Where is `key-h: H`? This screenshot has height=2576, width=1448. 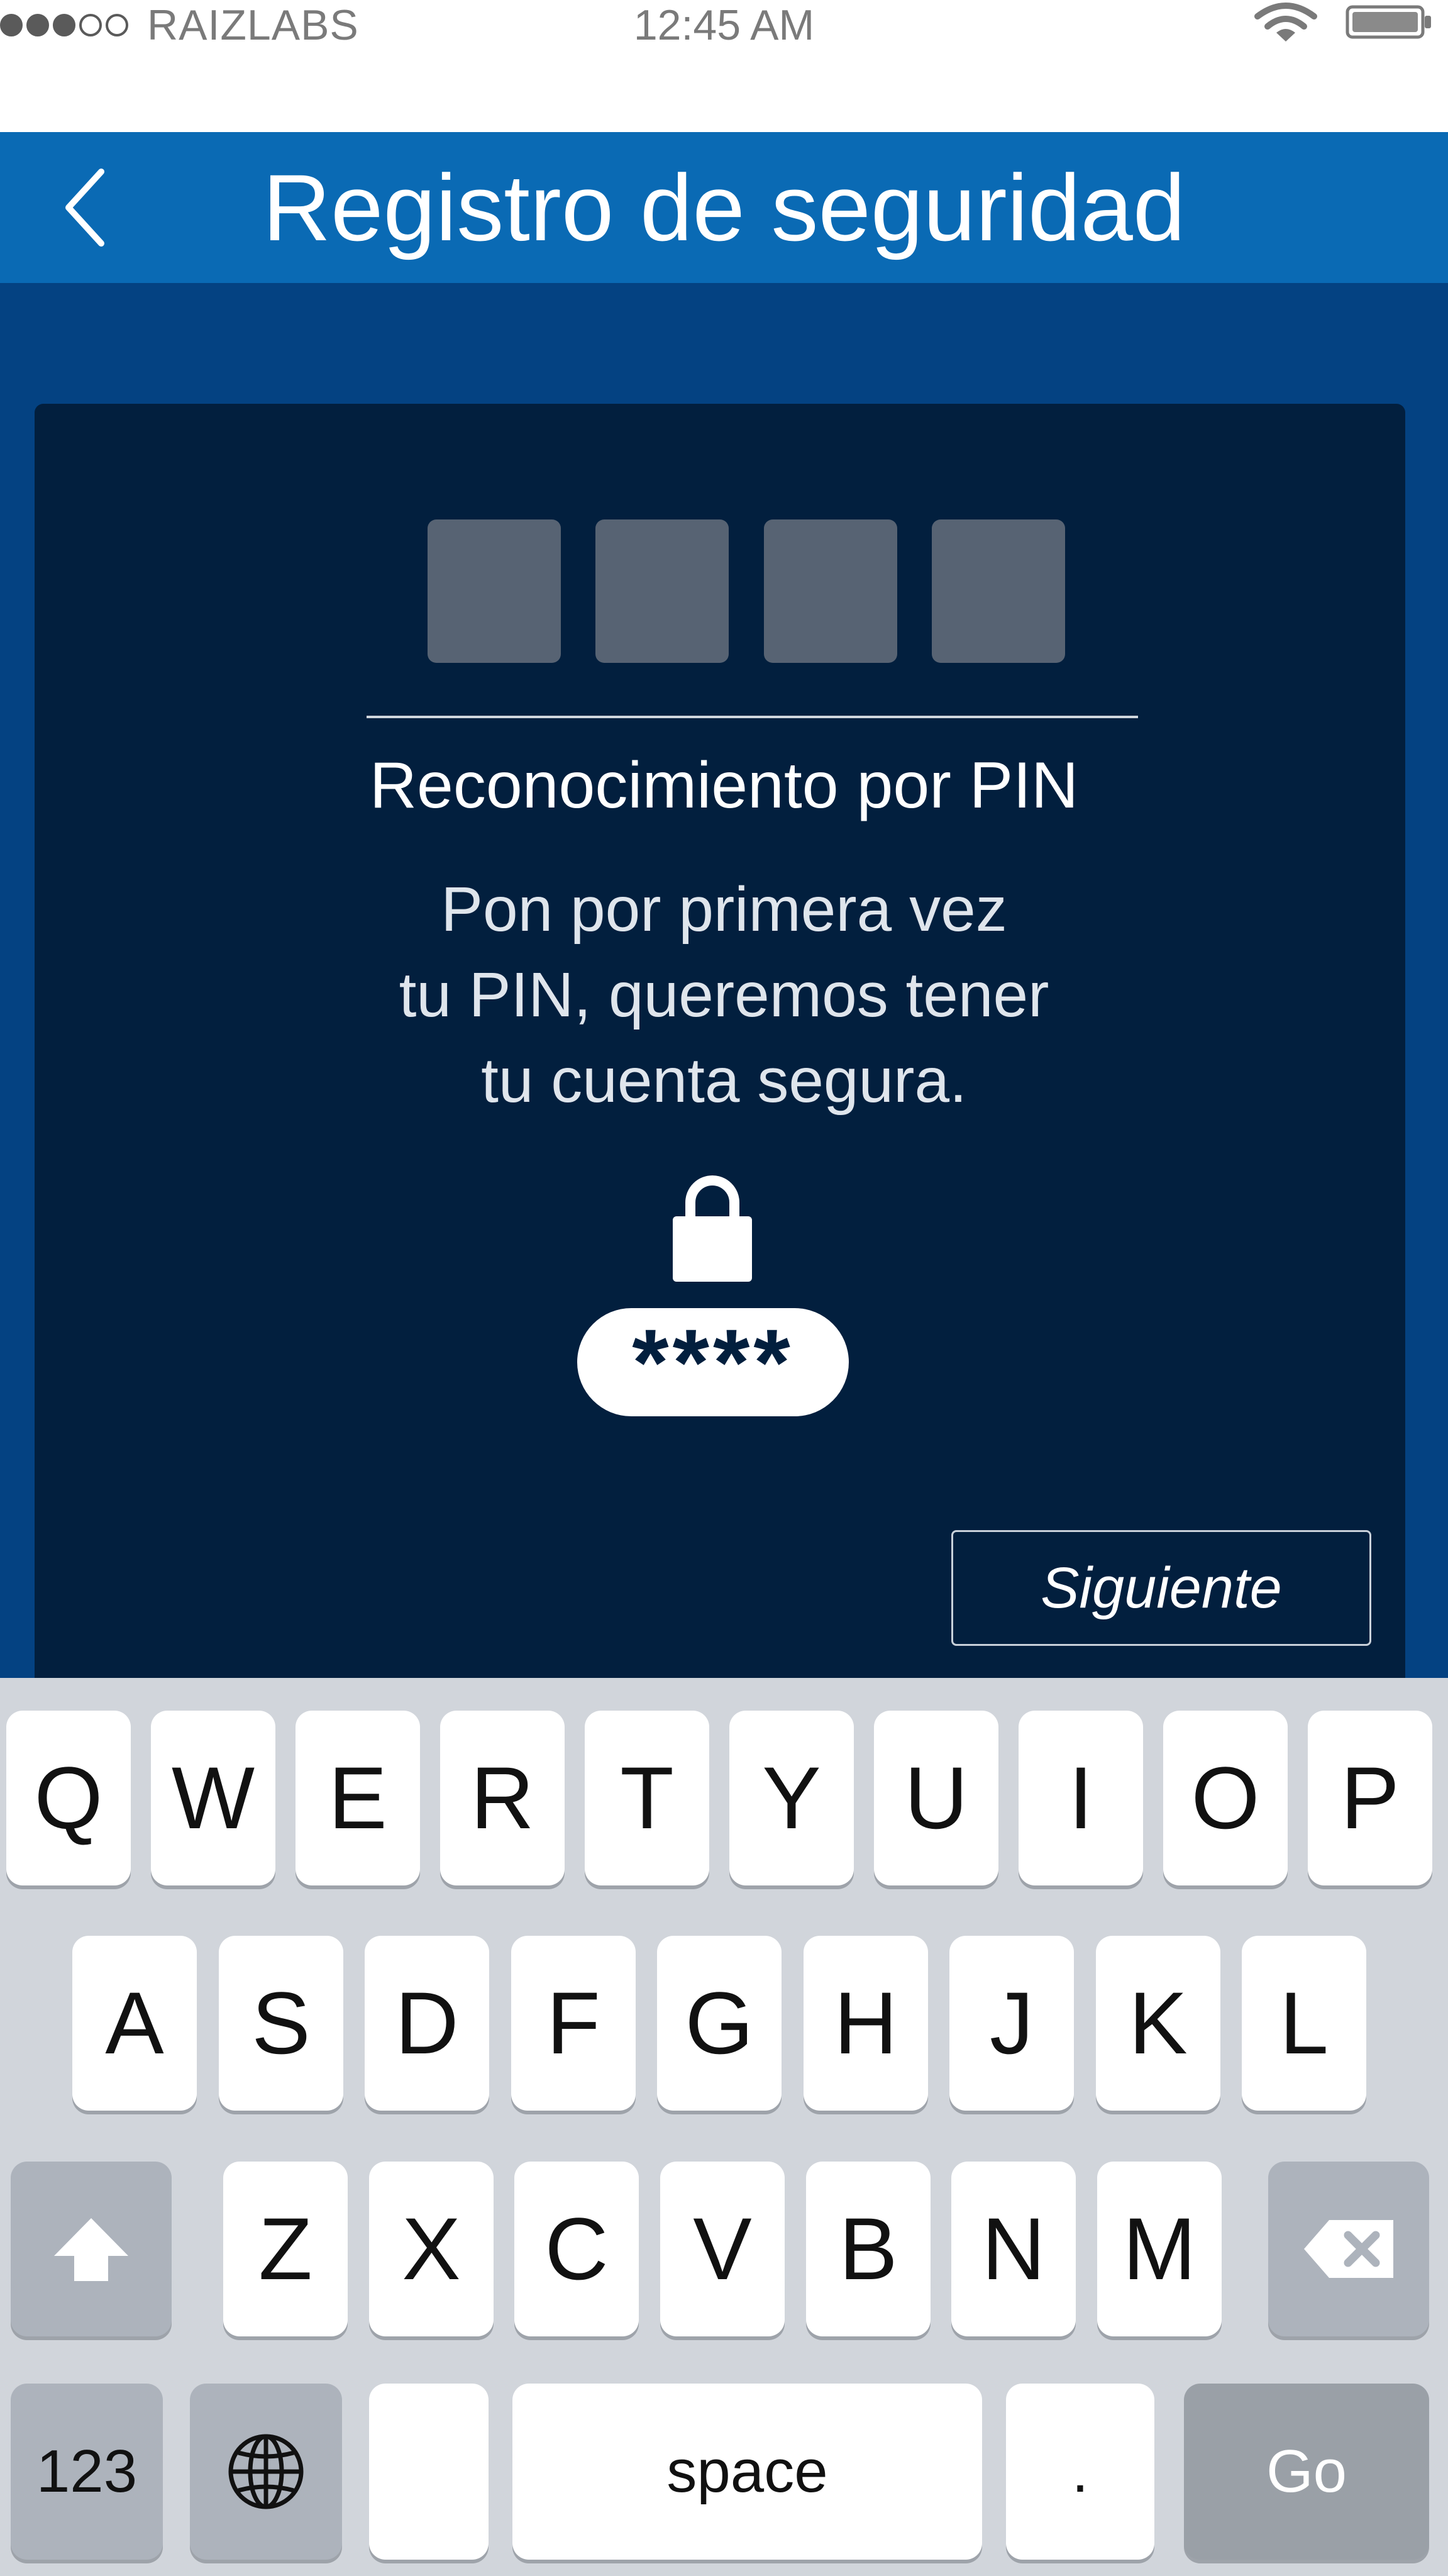 key-h: H is located at coordinates (866, 2023).